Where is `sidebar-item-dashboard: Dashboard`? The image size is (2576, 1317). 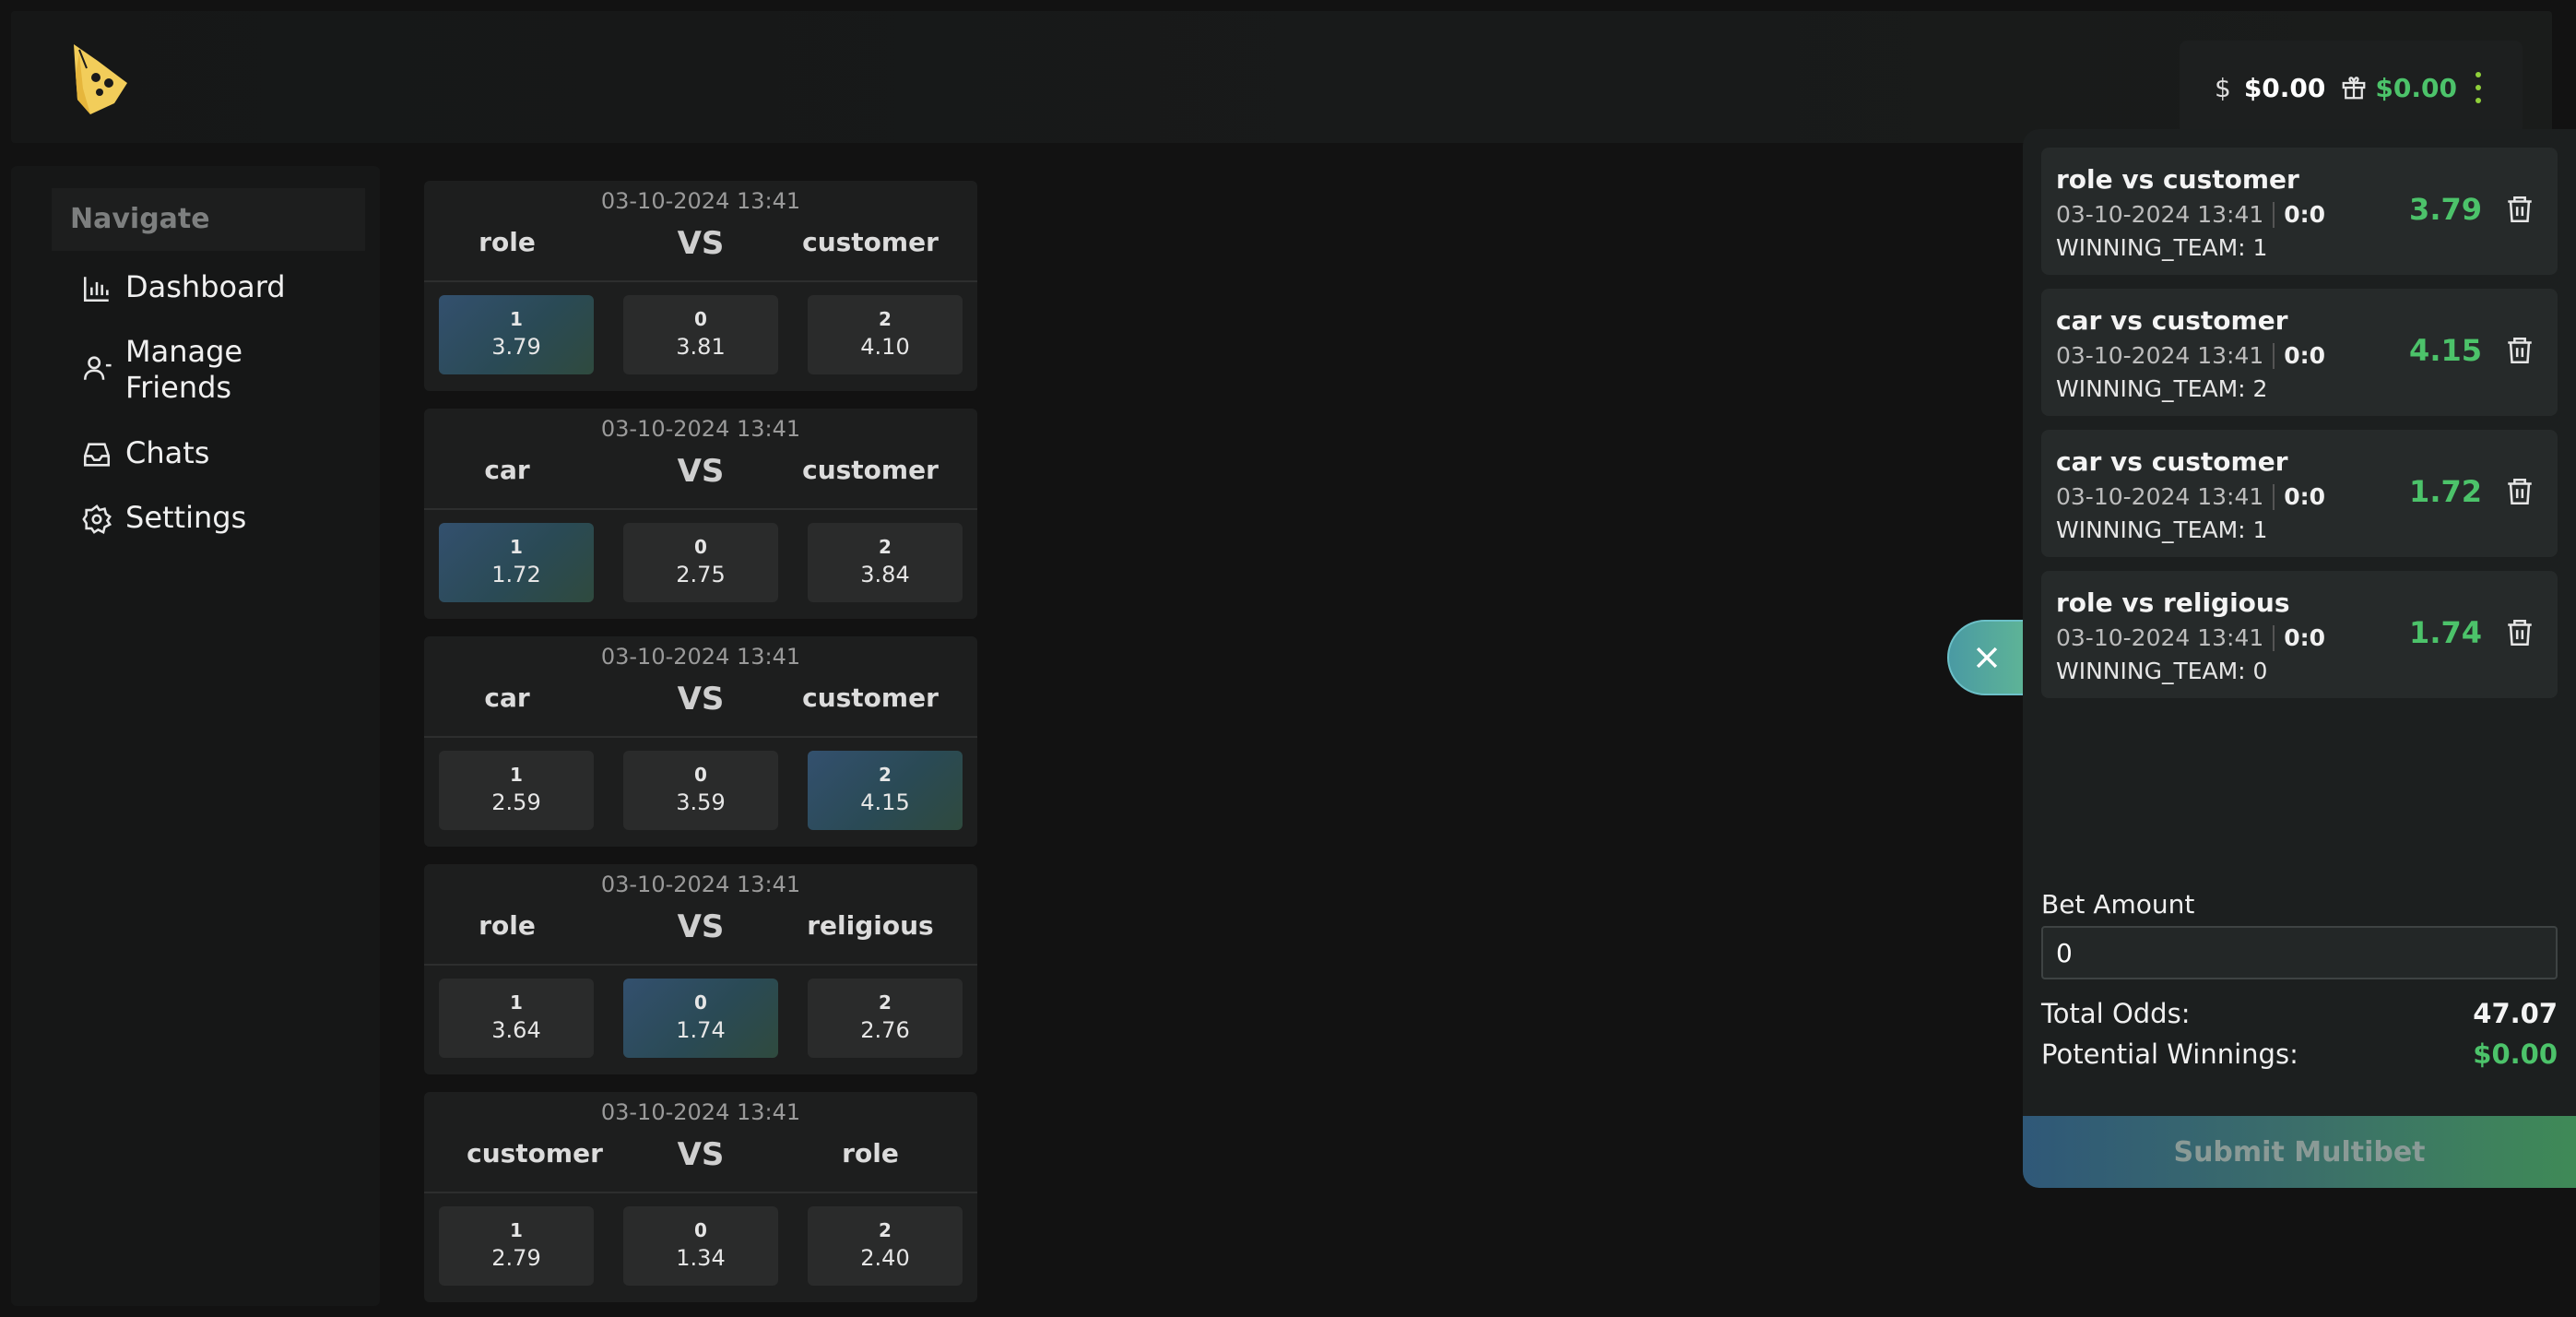 sidebar-item-dashboard: Dashboard is located at coordinates (183, 286).